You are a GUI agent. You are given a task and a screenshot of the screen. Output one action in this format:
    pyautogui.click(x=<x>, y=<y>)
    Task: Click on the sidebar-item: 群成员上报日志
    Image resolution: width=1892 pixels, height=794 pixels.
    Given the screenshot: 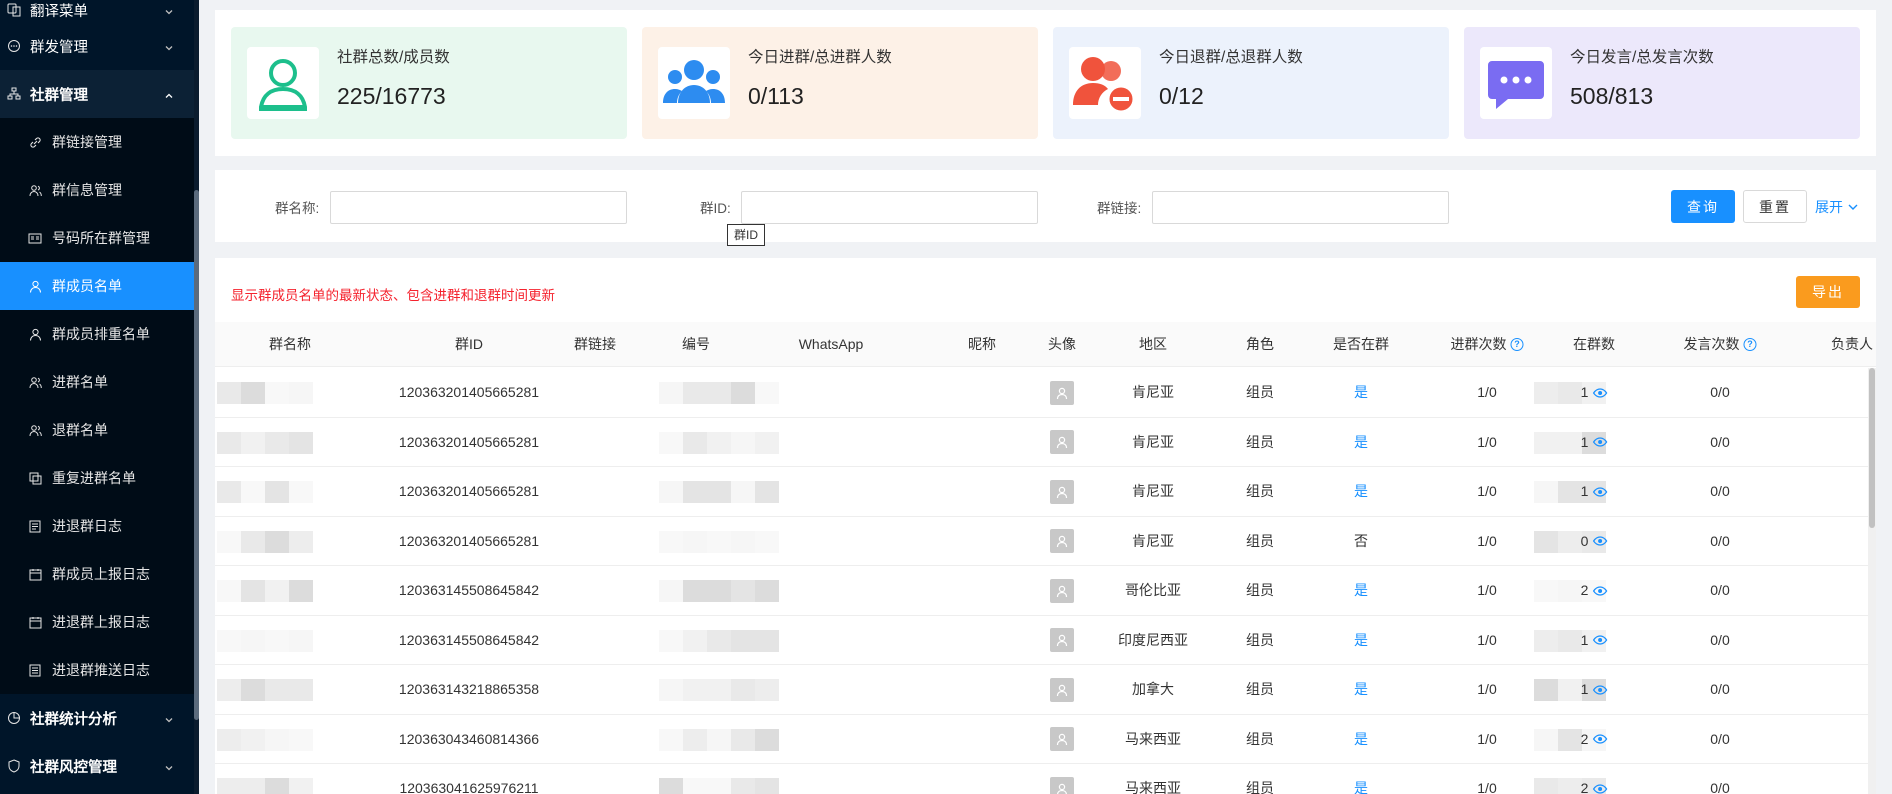 What is the action you would take?
    pyautogui.click(x=97, y=574)
    